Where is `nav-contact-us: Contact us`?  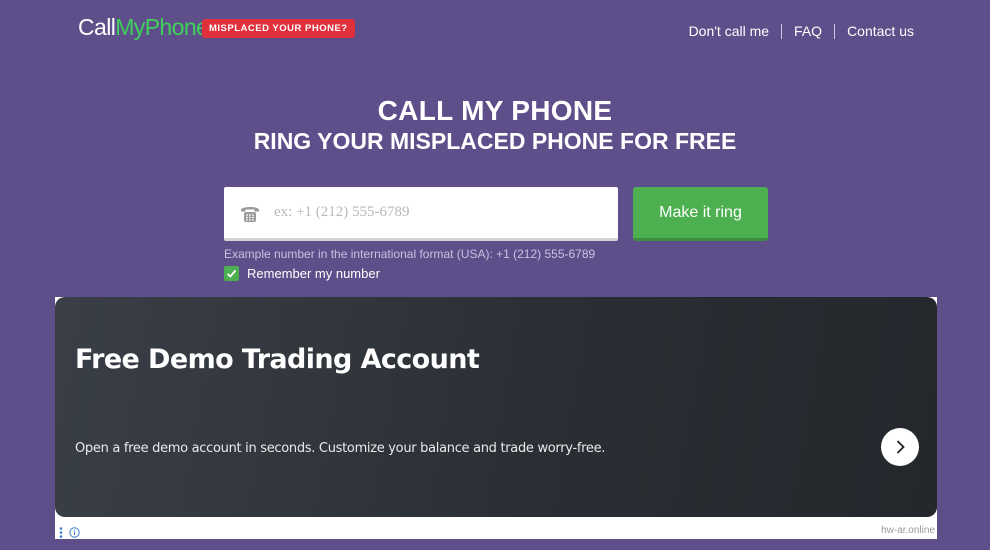 nav-contact-us: Contact us is located at coordinates (880, 31).